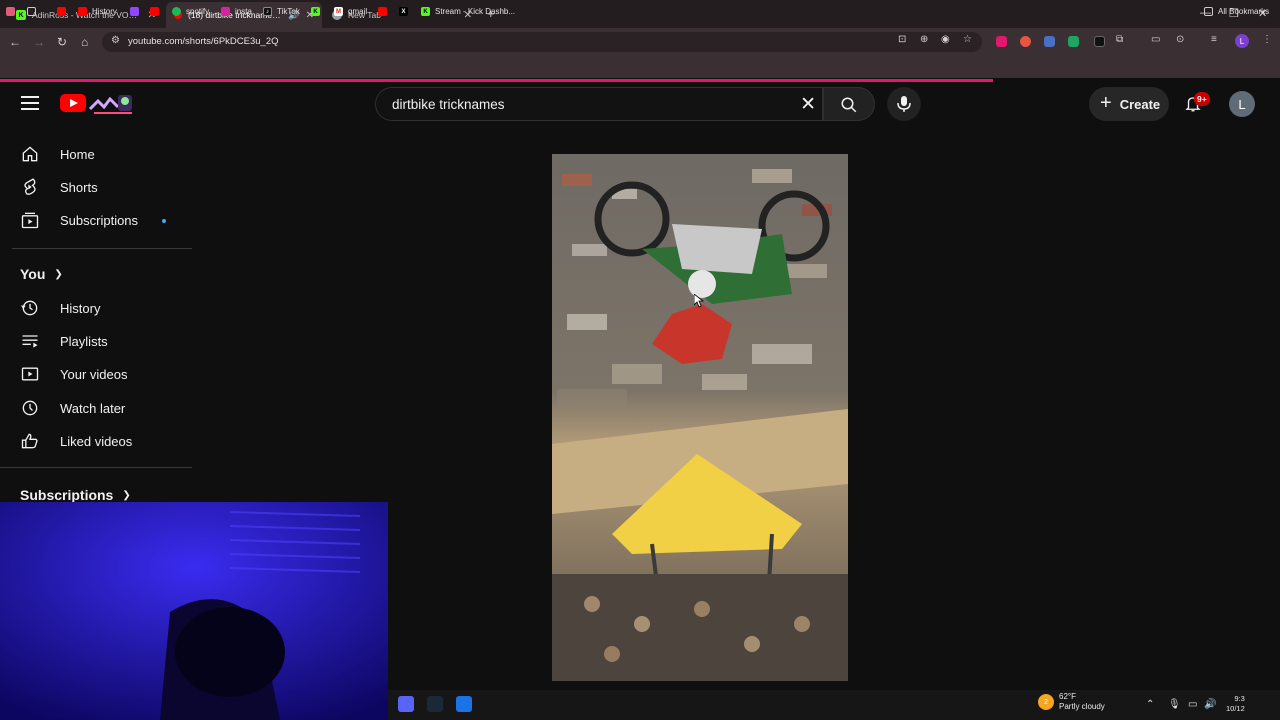 This screenshot has height=720, width=1280. I want to click on microphone-tray-icon: 🎙, so click(1174, 704).